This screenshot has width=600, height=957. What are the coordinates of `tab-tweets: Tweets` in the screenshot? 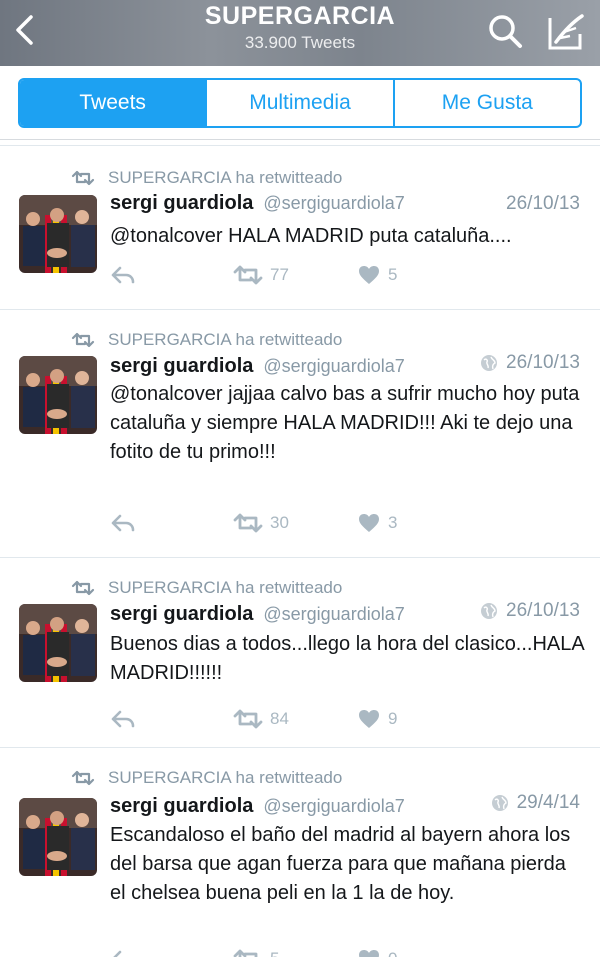 It's located at (113, 103).